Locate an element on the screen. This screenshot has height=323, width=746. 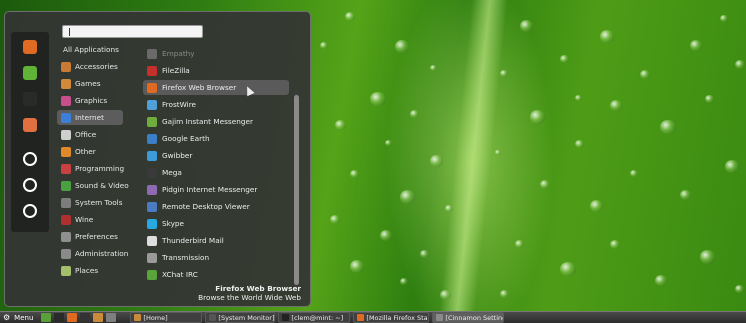
thunderbird-icon is located at coordinates (152, 240).